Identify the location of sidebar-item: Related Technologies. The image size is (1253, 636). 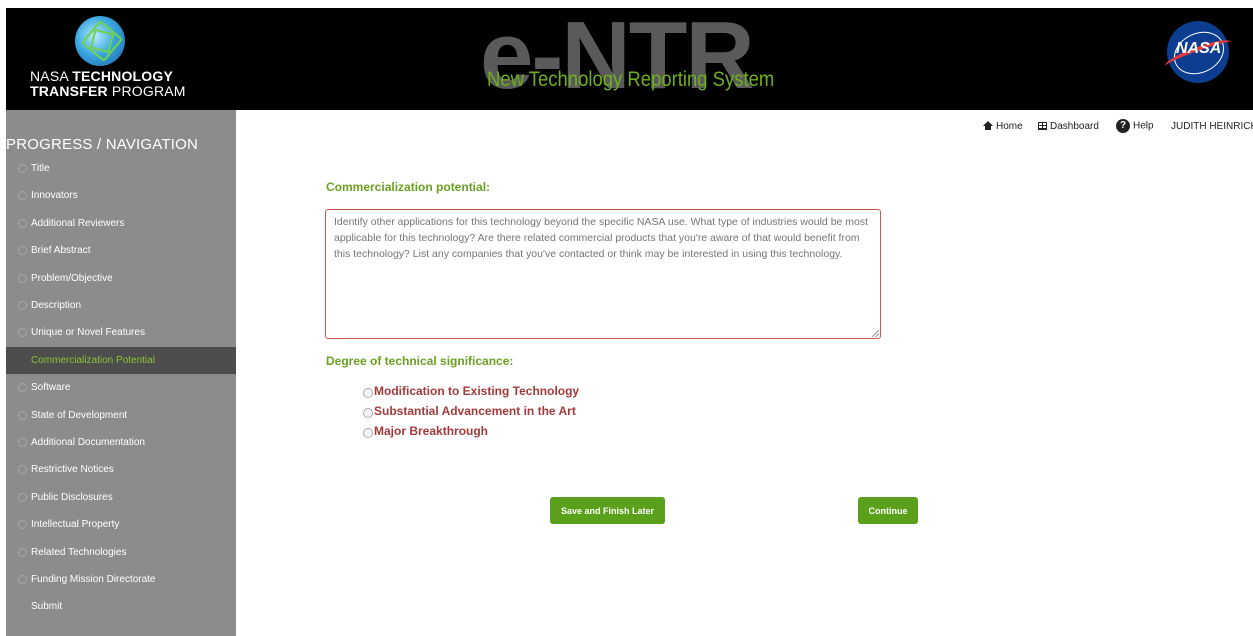
(121, 552).